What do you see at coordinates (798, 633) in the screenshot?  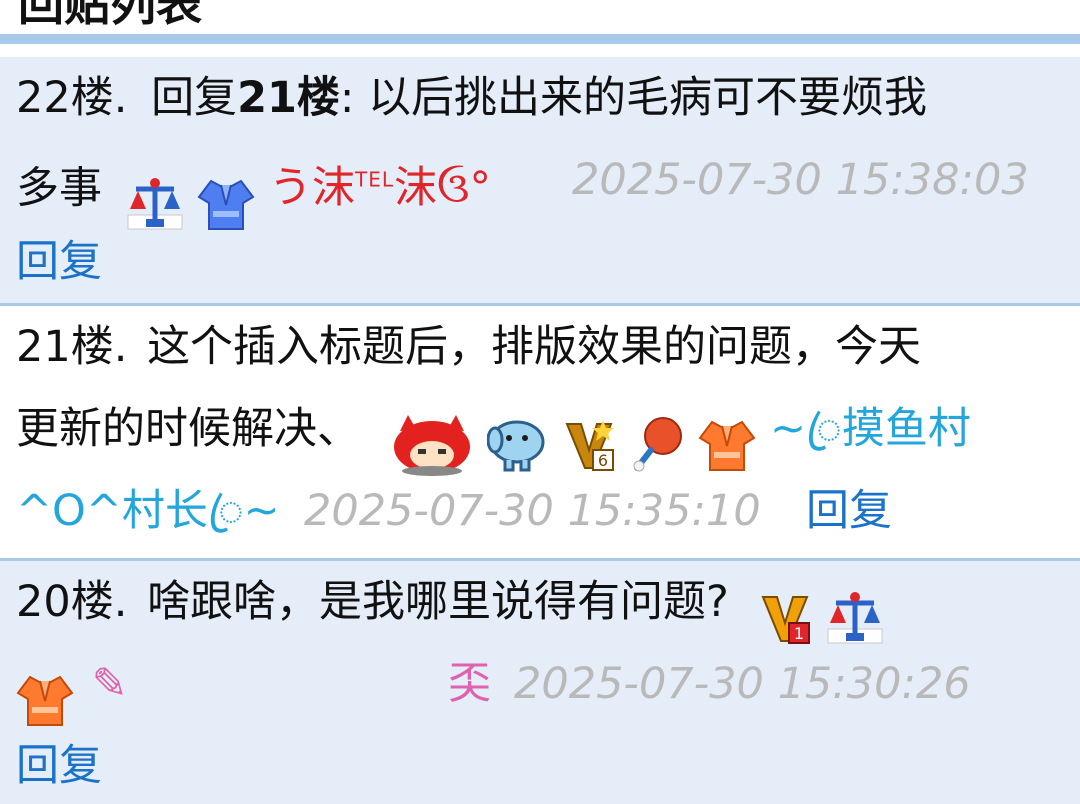 I see `svg-text: 1` at bounding box center [798, 633].